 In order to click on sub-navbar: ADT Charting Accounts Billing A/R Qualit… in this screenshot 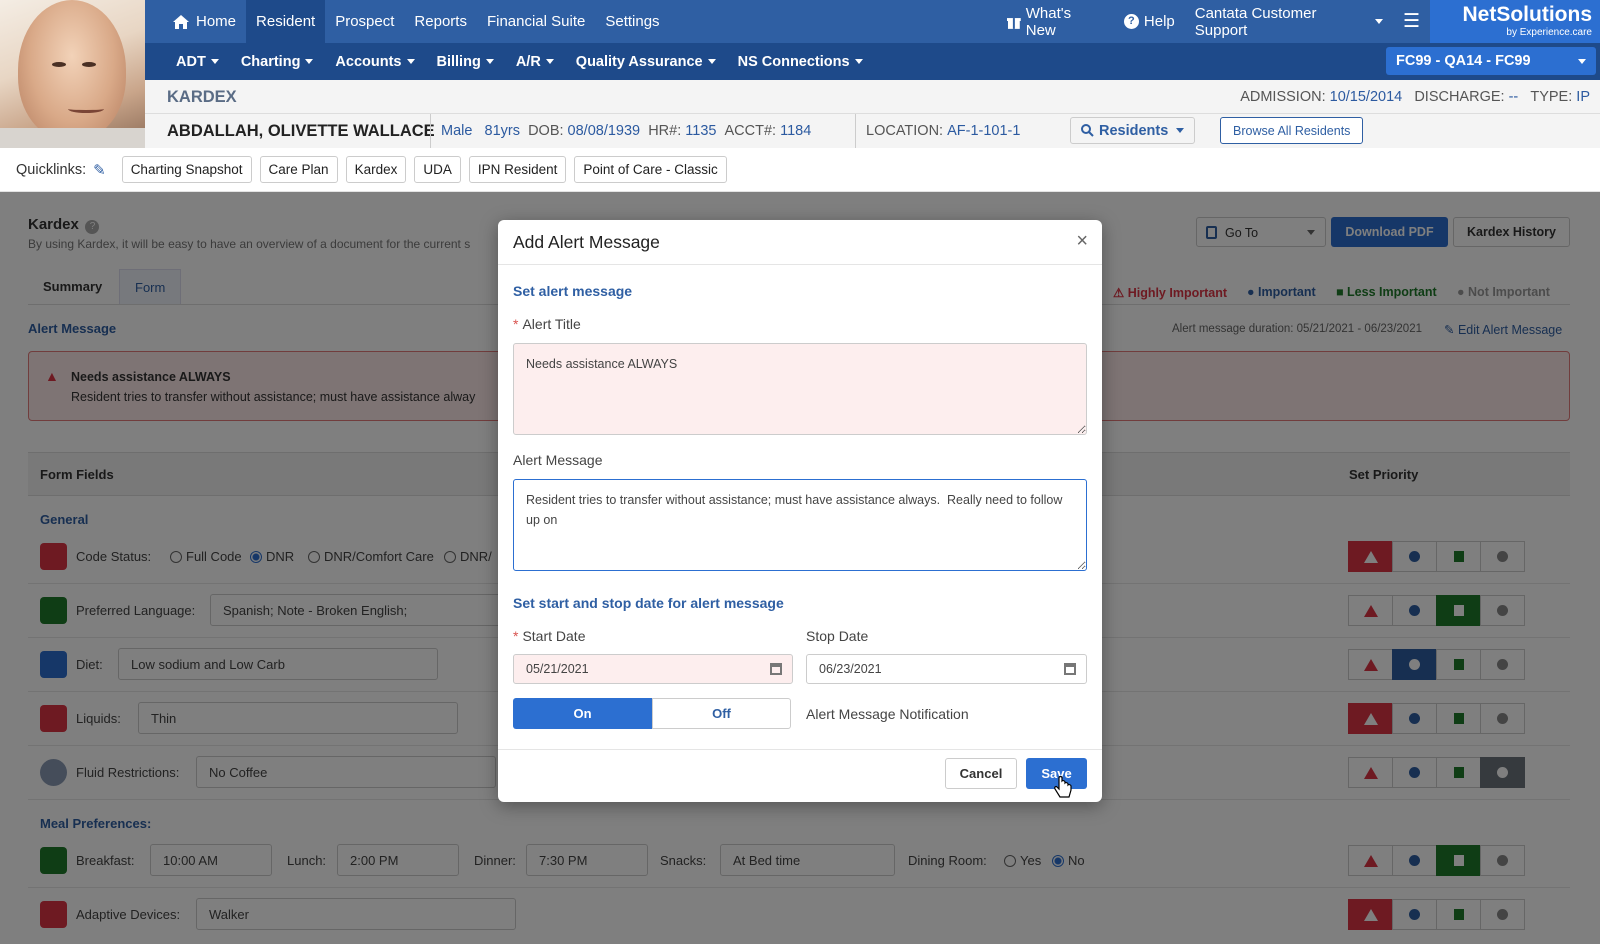, I will do `click(872, 61)`.